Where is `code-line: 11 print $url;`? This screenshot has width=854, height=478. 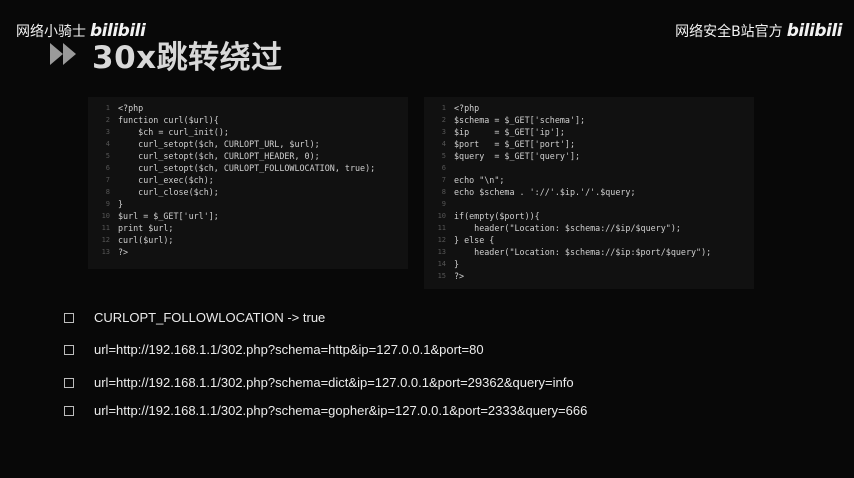 code-line: 11 print $url; is located at coordinates (248, 228).